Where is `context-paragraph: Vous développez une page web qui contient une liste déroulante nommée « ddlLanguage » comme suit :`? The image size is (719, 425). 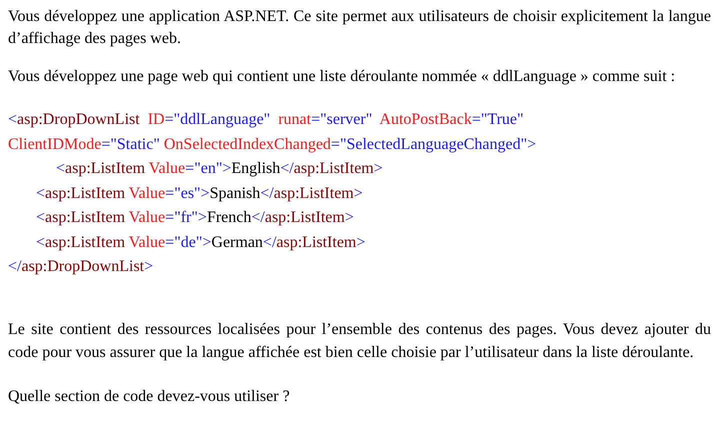 context-paragraph: Vous développez une page web qui contient une liste déroulante nommée « ddlLanguage » comme suit : is located at coordinates (342, 77).